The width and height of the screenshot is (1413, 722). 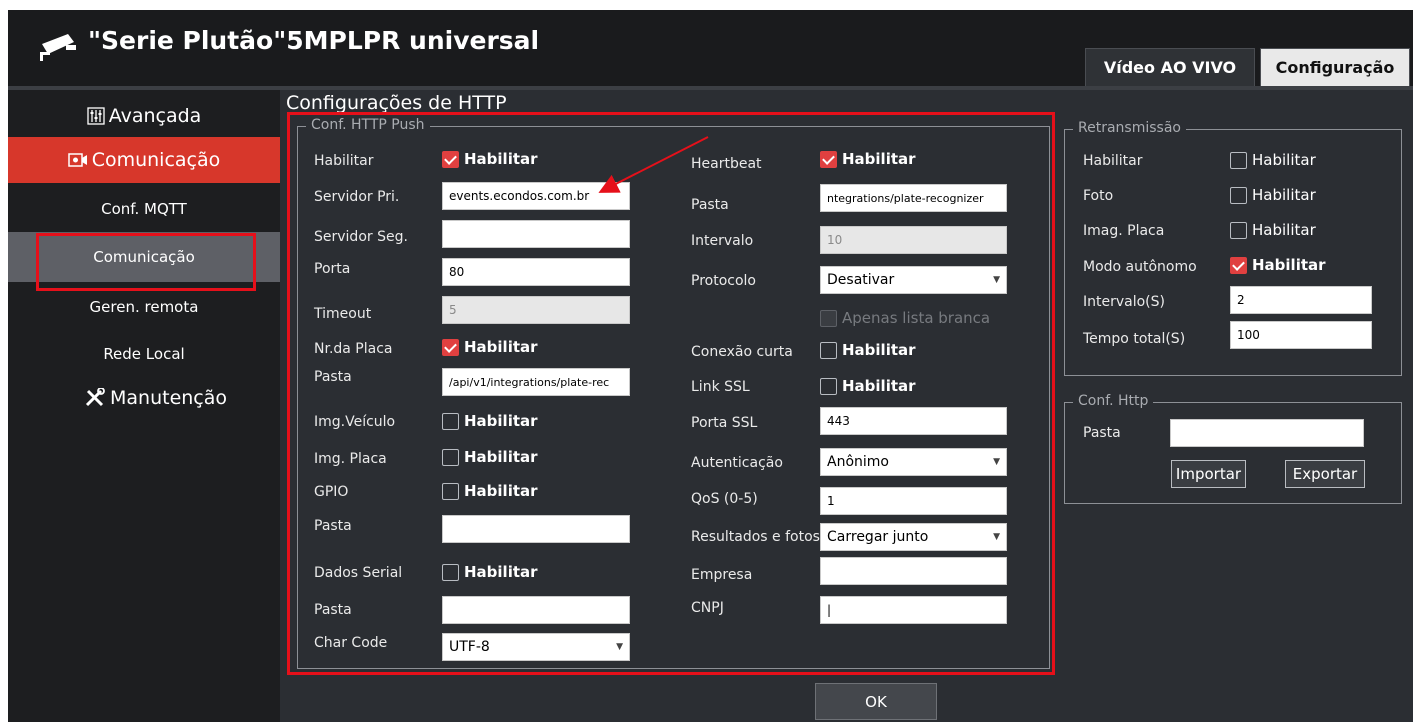 I want to click on sliders-icon, so click(x=96, y=116).